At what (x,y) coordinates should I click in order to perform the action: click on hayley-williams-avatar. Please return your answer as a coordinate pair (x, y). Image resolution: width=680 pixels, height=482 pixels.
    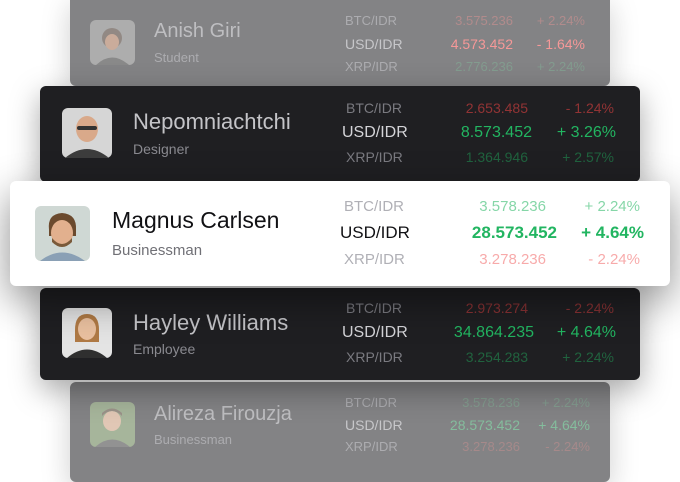
    Looking at the image, I should click on (87, 333).